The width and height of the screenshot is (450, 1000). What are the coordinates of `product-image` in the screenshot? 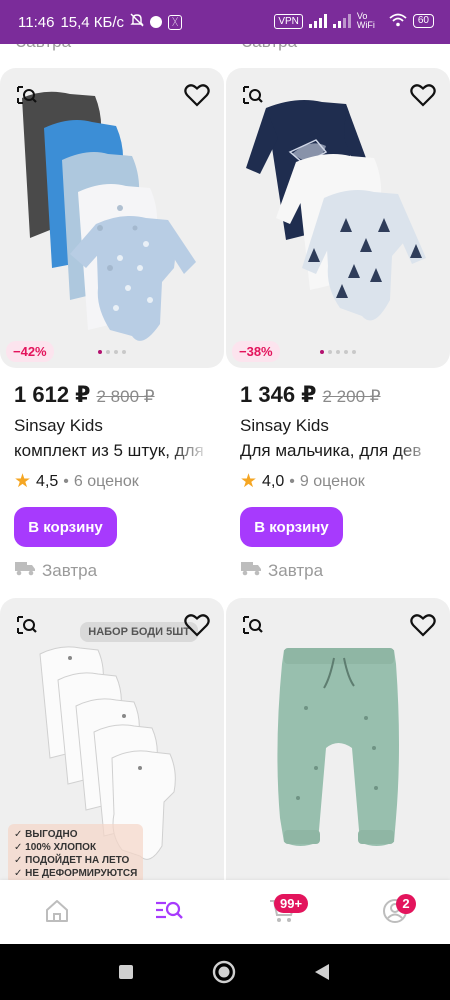 It's located at (338, 739).